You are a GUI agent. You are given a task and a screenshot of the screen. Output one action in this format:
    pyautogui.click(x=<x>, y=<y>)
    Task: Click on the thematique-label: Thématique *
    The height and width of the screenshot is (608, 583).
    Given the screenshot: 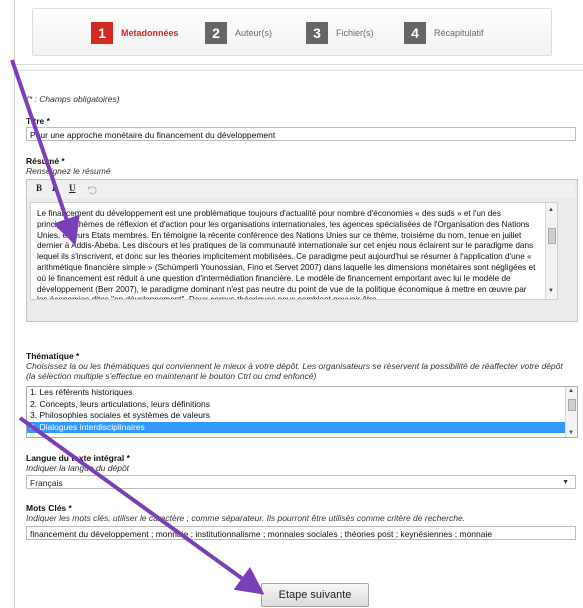 What is the action you would take?
    pyautogui.click(x=53, y=356)
    